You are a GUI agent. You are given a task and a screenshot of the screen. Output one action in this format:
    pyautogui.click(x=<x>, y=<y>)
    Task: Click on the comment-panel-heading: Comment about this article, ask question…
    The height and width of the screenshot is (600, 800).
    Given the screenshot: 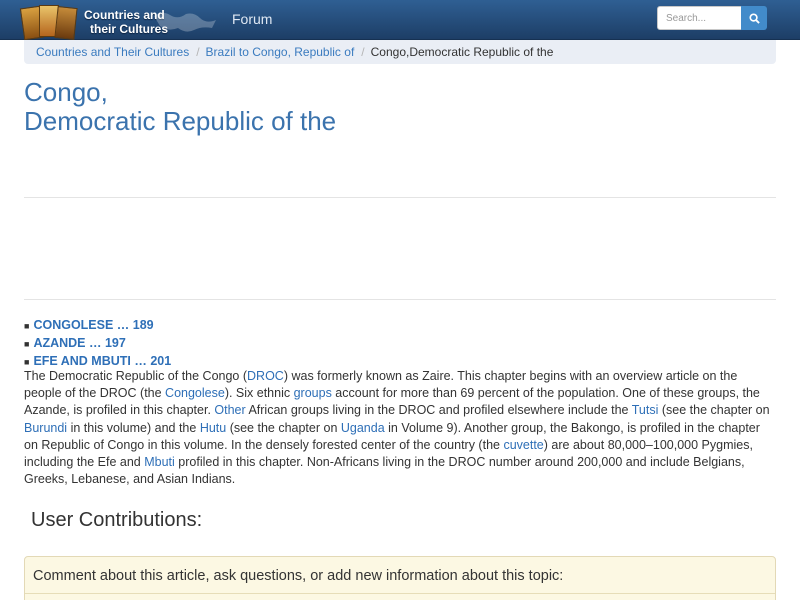 What is the action you would take?
    pyautogui.click(x=298, y=576)
    